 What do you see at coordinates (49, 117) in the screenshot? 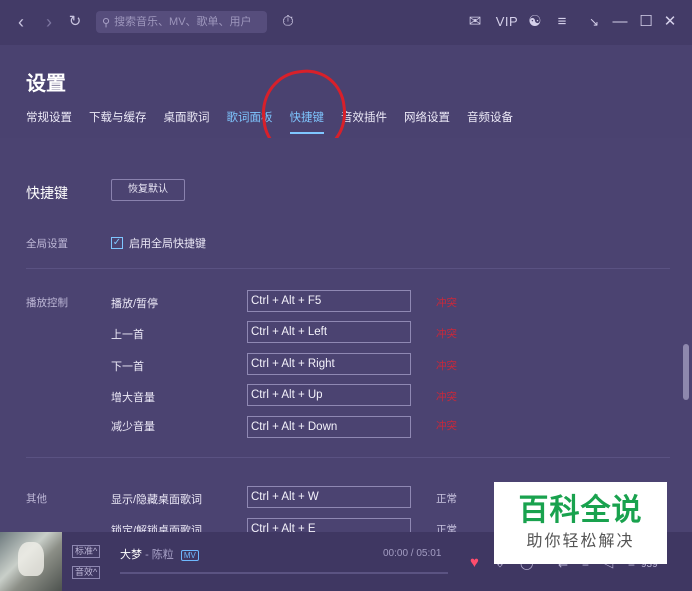
I see `tab-general: 常规设置` at bounding box center [49, 117].